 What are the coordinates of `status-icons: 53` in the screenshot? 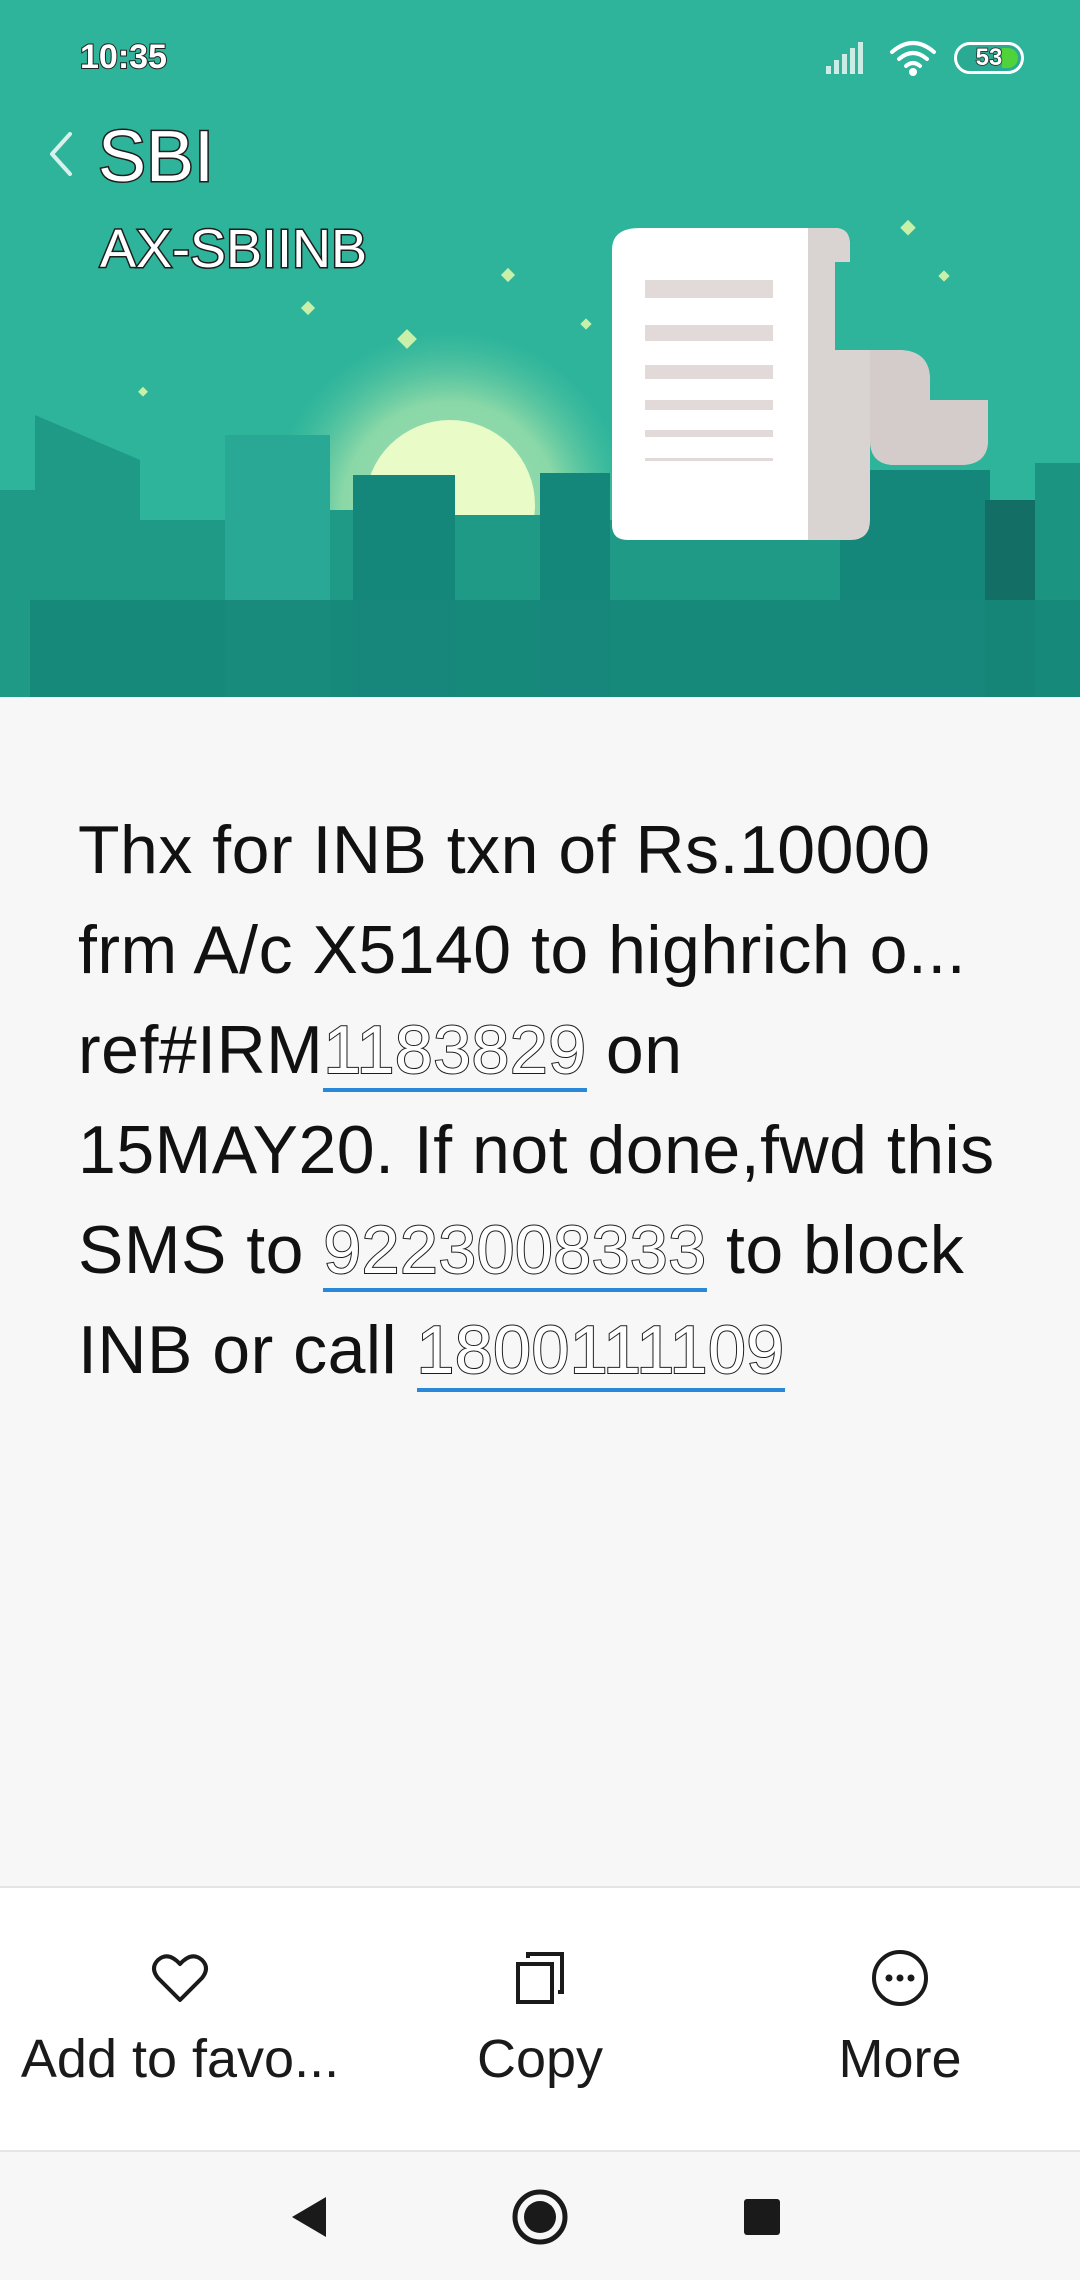 It's located at (924, 58).